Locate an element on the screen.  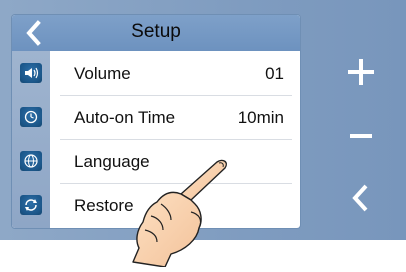
speaker-icon is located at coordinates (31, 73).